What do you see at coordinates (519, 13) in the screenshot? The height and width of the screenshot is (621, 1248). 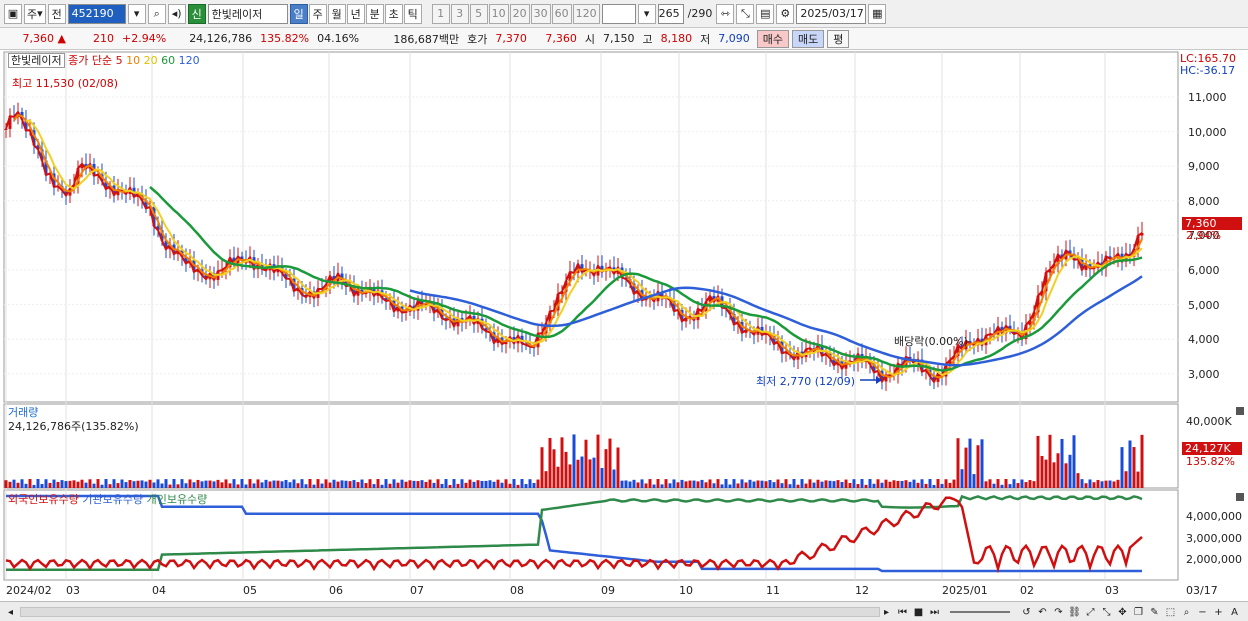 I see `interval-button: 20` at bounding box center [519, 13].